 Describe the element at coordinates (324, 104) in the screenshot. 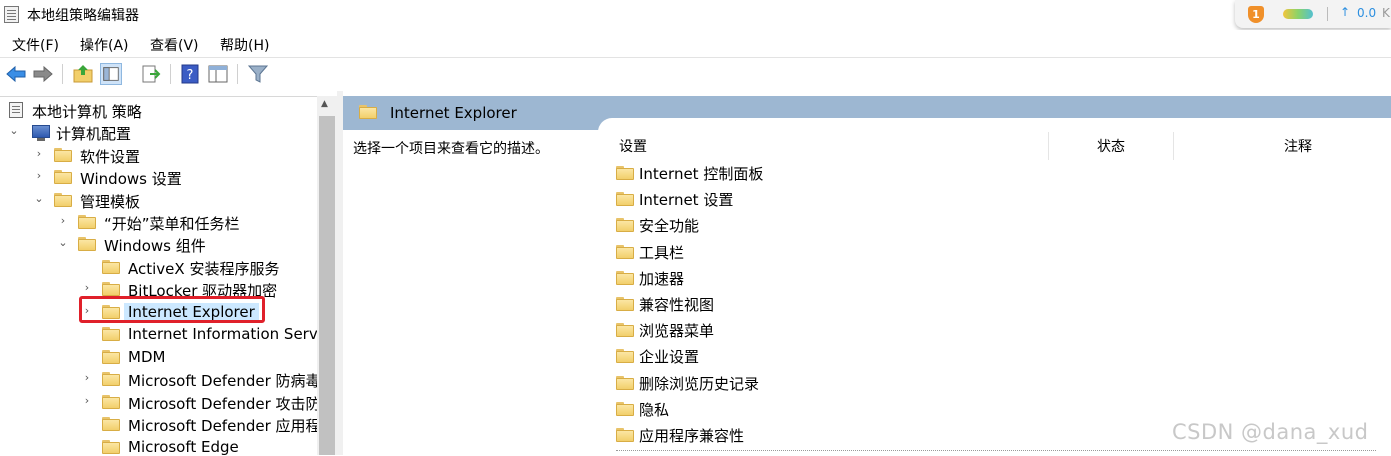

I see `scroll-up-arrow-icon: ▲` at that location.